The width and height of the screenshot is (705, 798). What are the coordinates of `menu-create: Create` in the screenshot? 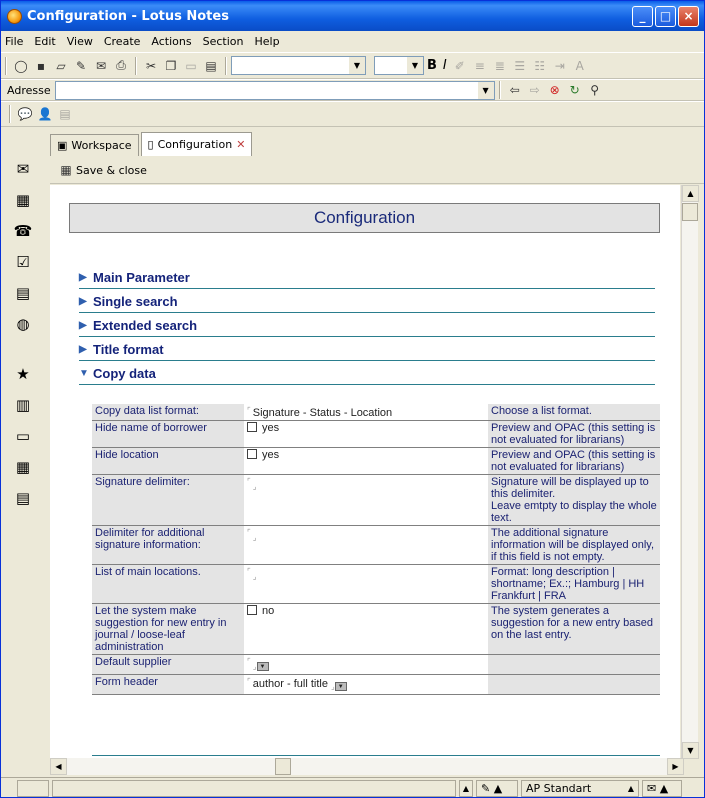 It's located at (122, 41).